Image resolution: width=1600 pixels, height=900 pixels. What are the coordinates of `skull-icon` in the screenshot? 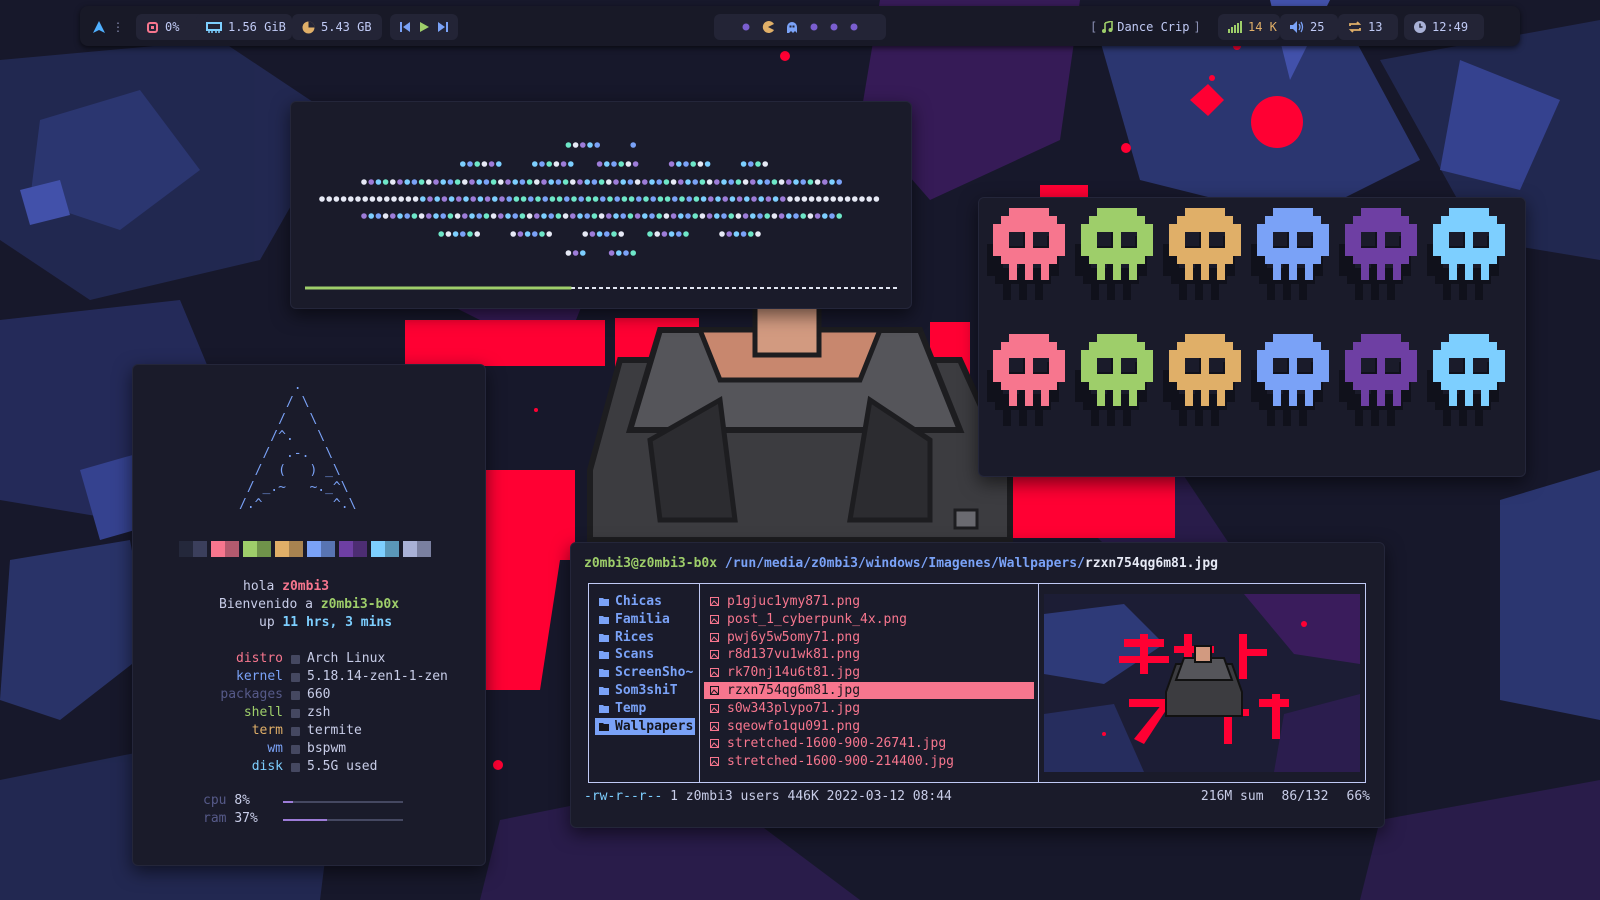 It's located at (1290, 380).